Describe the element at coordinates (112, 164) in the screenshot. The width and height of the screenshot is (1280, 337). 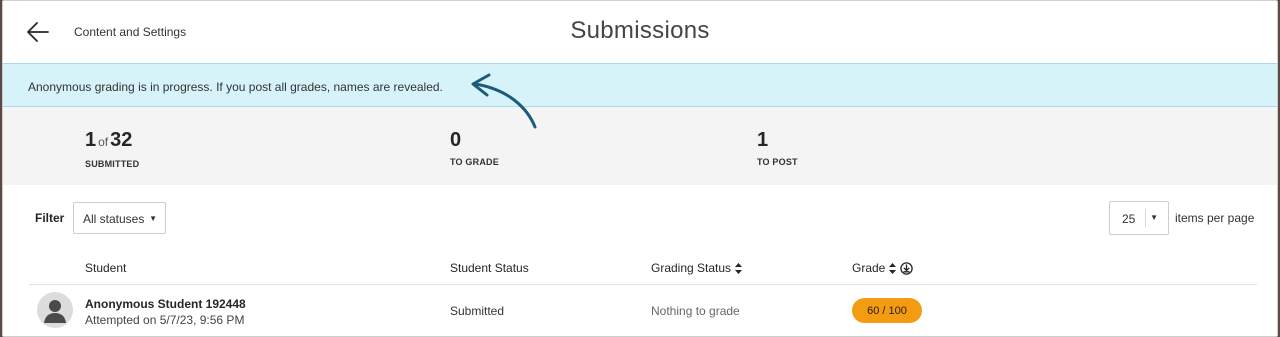
I see `submitted-label: SUBMITTED` at that location.